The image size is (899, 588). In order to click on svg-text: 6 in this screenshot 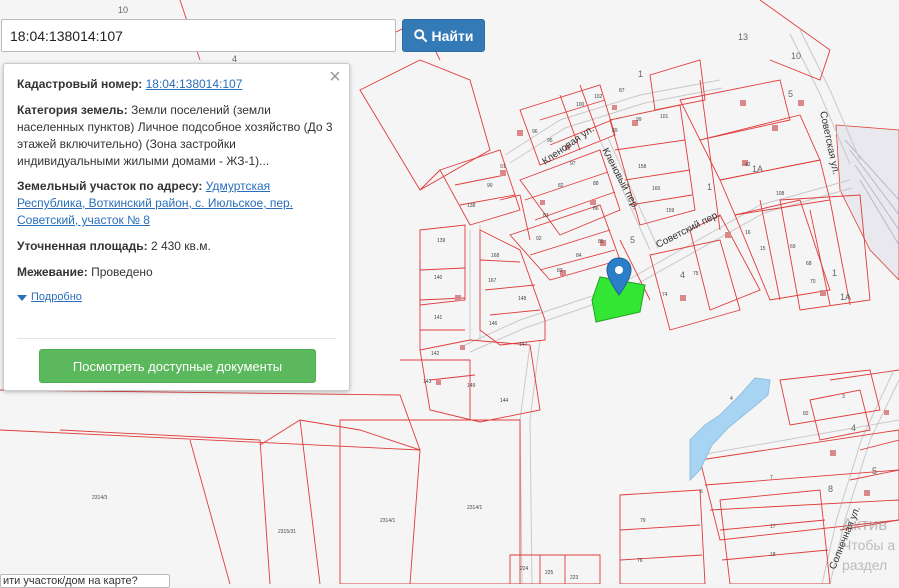, I will do `click(701, 492)`.